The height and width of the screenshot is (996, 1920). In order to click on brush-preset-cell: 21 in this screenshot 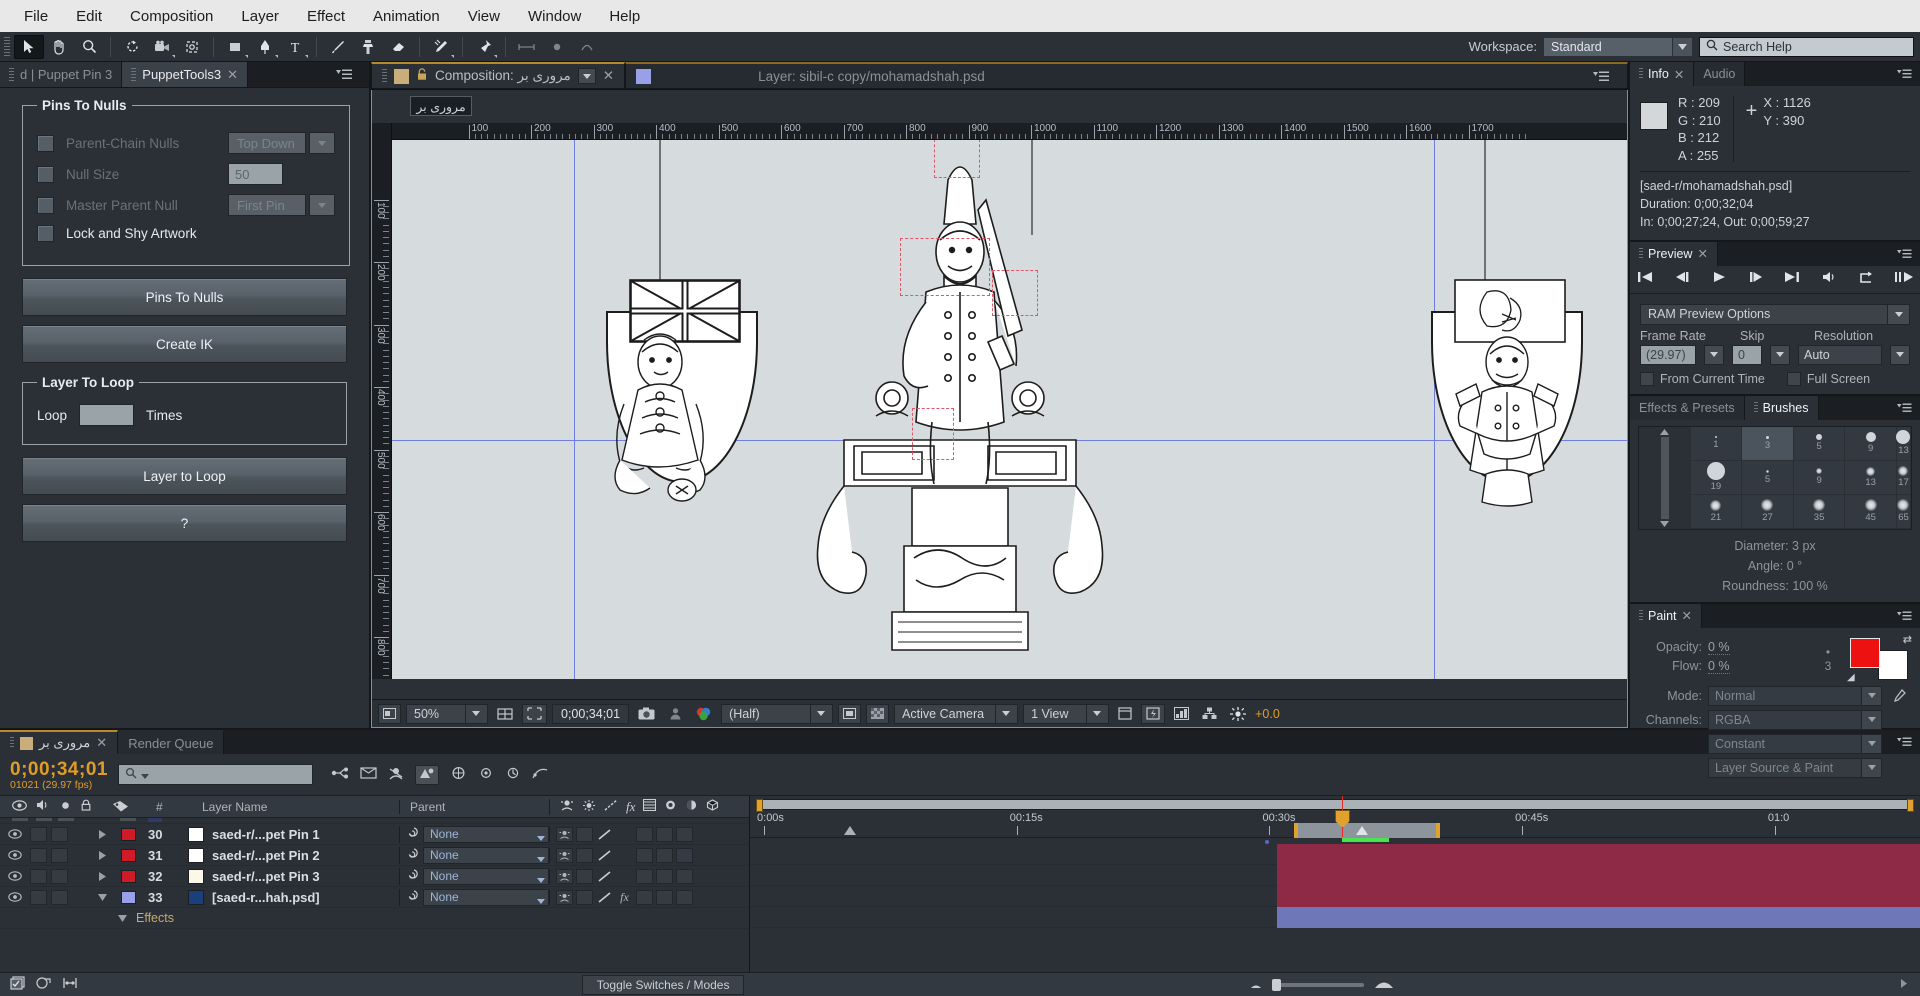, I will do `click(1716, 511)`.